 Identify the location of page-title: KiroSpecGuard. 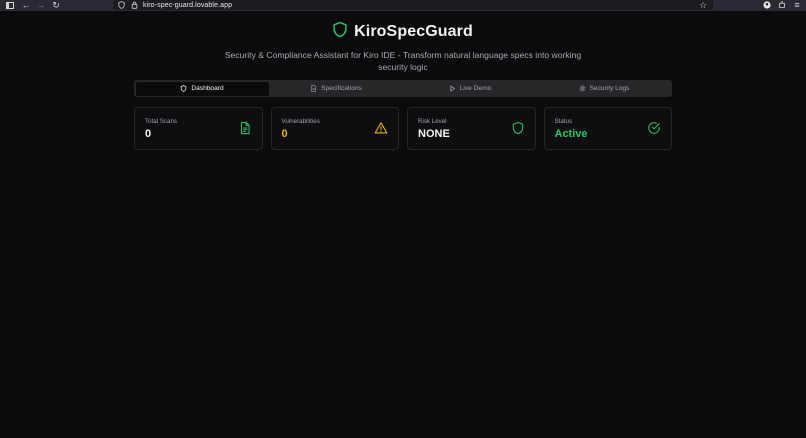
(413, 31).